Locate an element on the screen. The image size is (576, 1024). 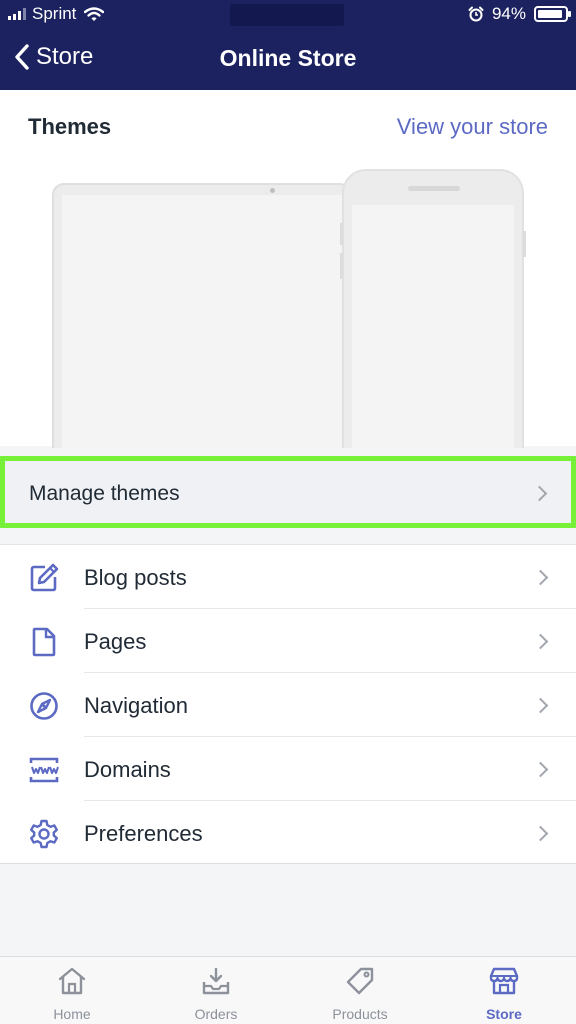
themes-heading: Themes is located at coordinates (70, 126).